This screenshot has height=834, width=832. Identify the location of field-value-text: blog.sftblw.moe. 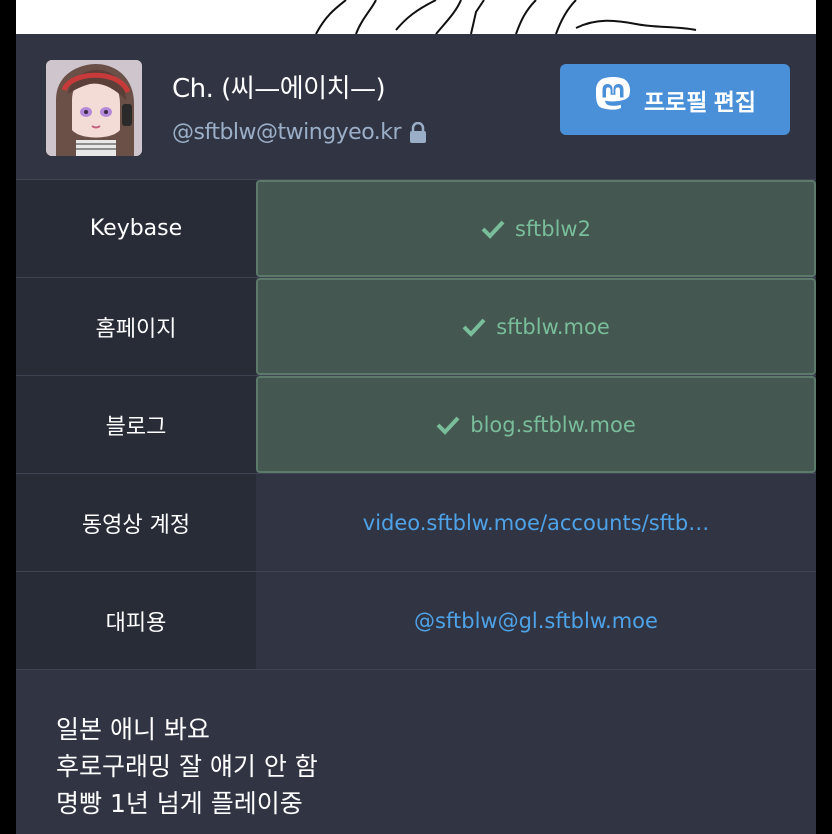
(553, 425).